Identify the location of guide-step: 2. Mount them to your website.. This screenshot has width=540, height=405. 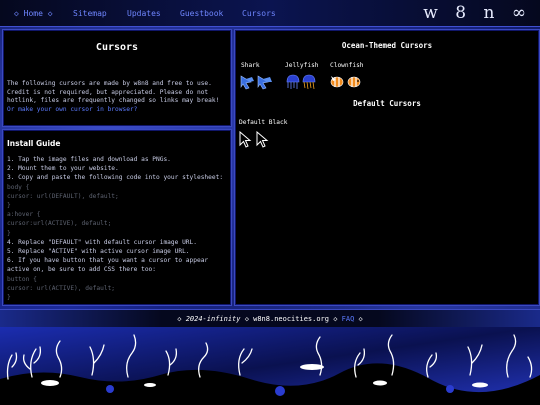
(63, 169).